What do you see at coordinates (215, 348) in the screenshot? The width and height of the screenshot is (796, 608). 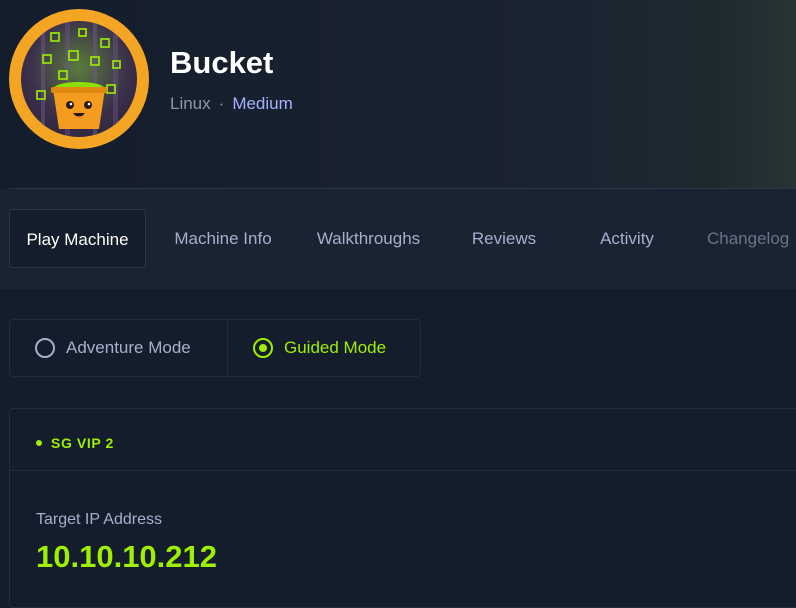 I see `mode-selector: Adventure Mode Guided Mode` at bounding box center [215, 348].